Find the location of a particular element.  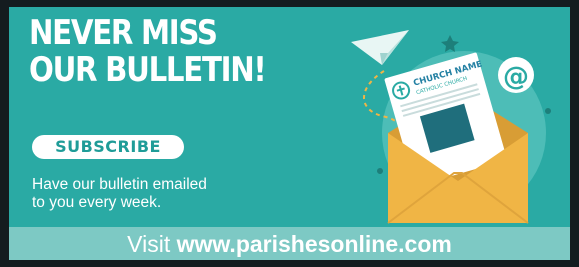

headline-line-2: OUR BULLETIN! is located at coordinates (148, 70).